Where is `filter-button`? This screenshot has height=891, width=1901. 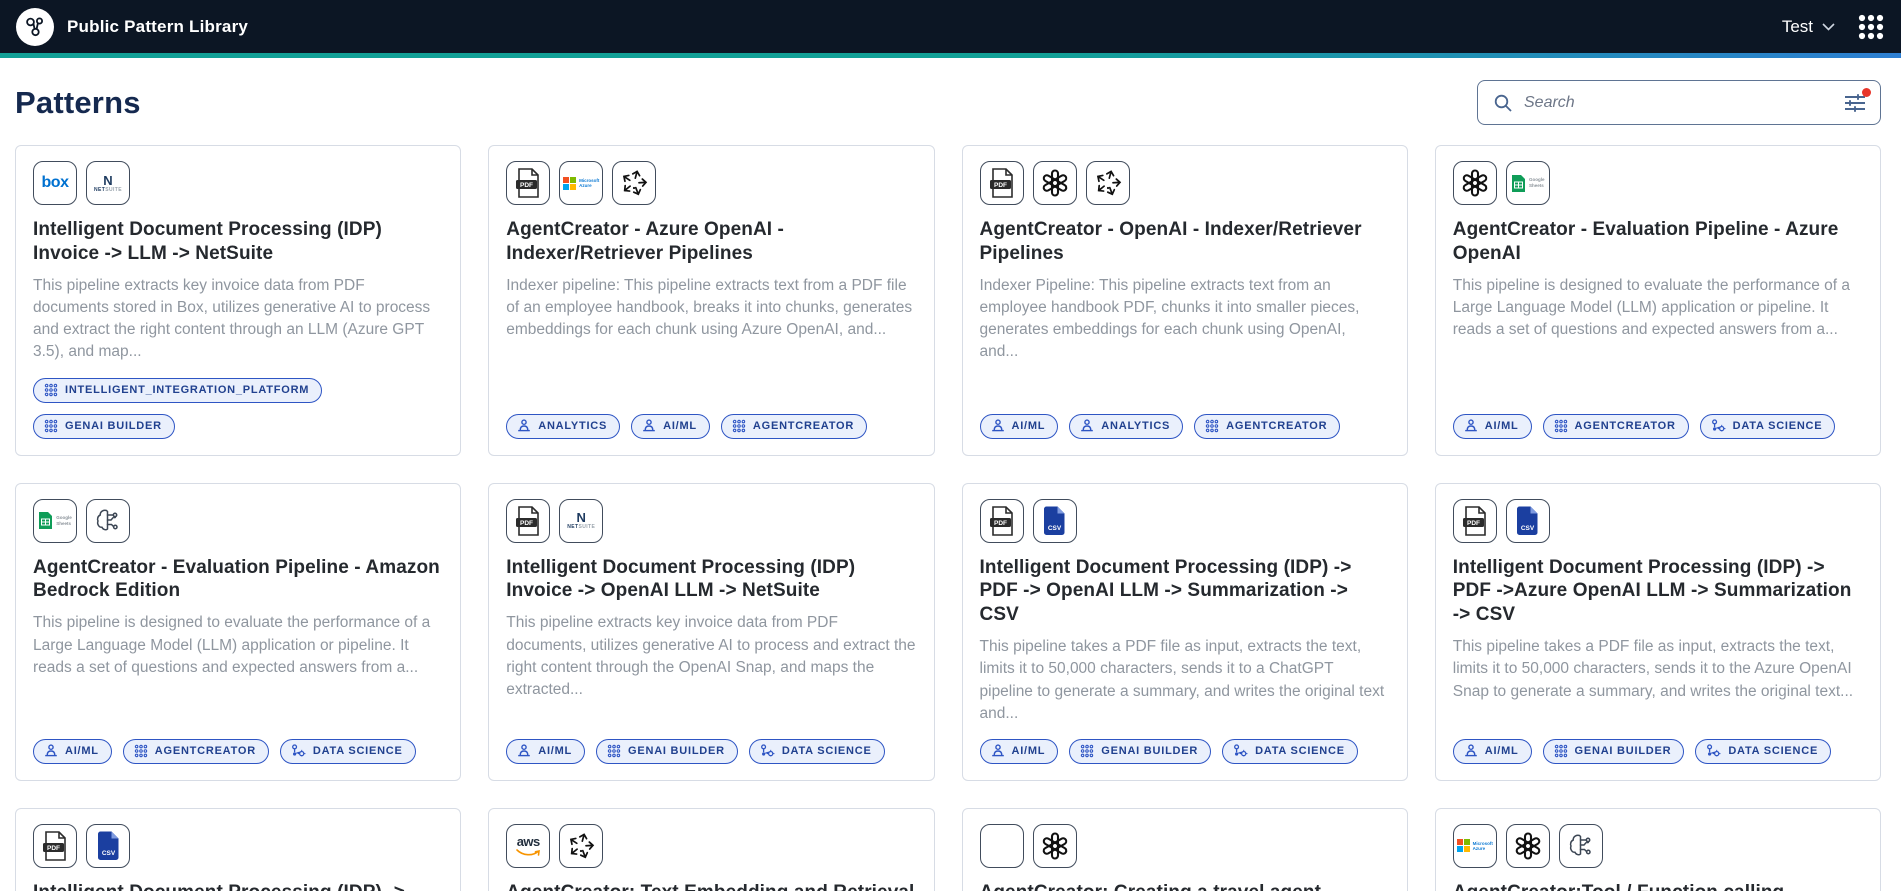 filter-button is located at coordinates (1856, 101).